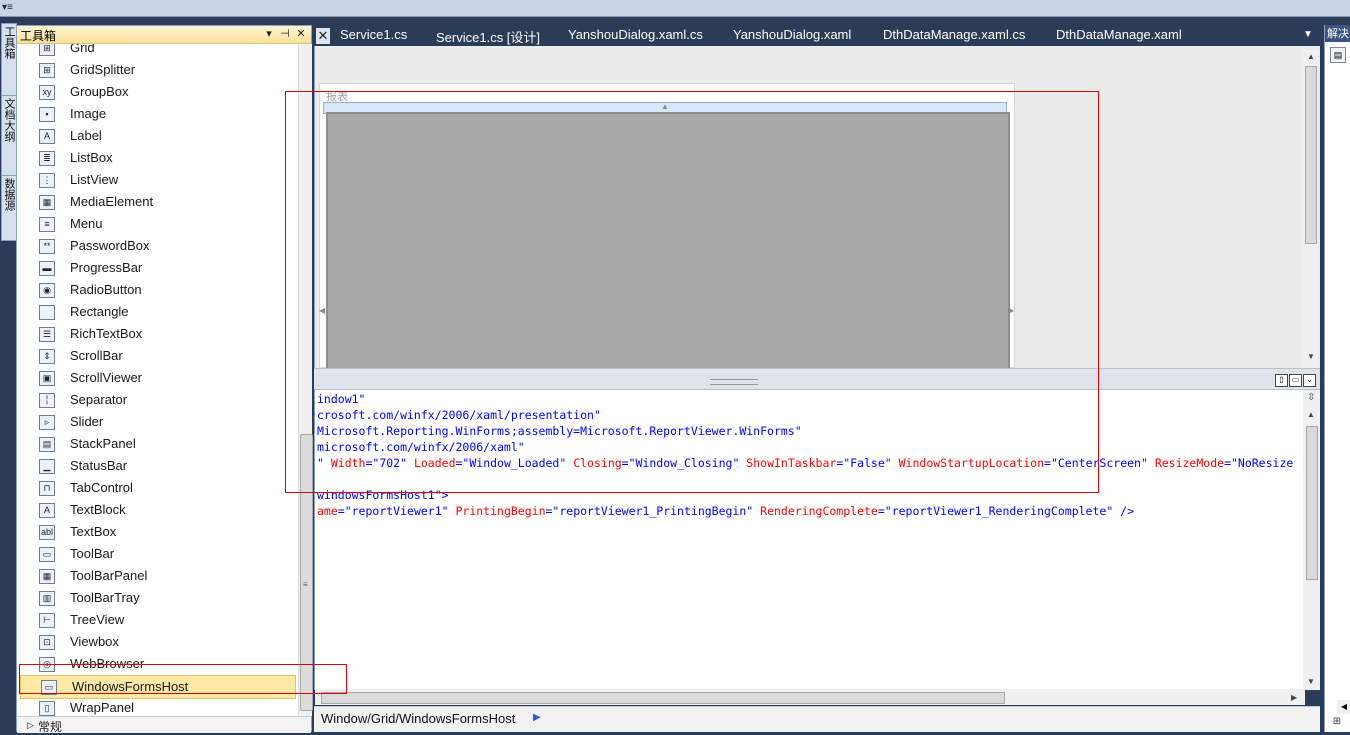 This screenshot has width=1350, height=735. What do you see at coordinates (537, 717) in the screenshot?
I see `breadcrumb-arrow-icon: ▶` at bounding box center [537, 717].